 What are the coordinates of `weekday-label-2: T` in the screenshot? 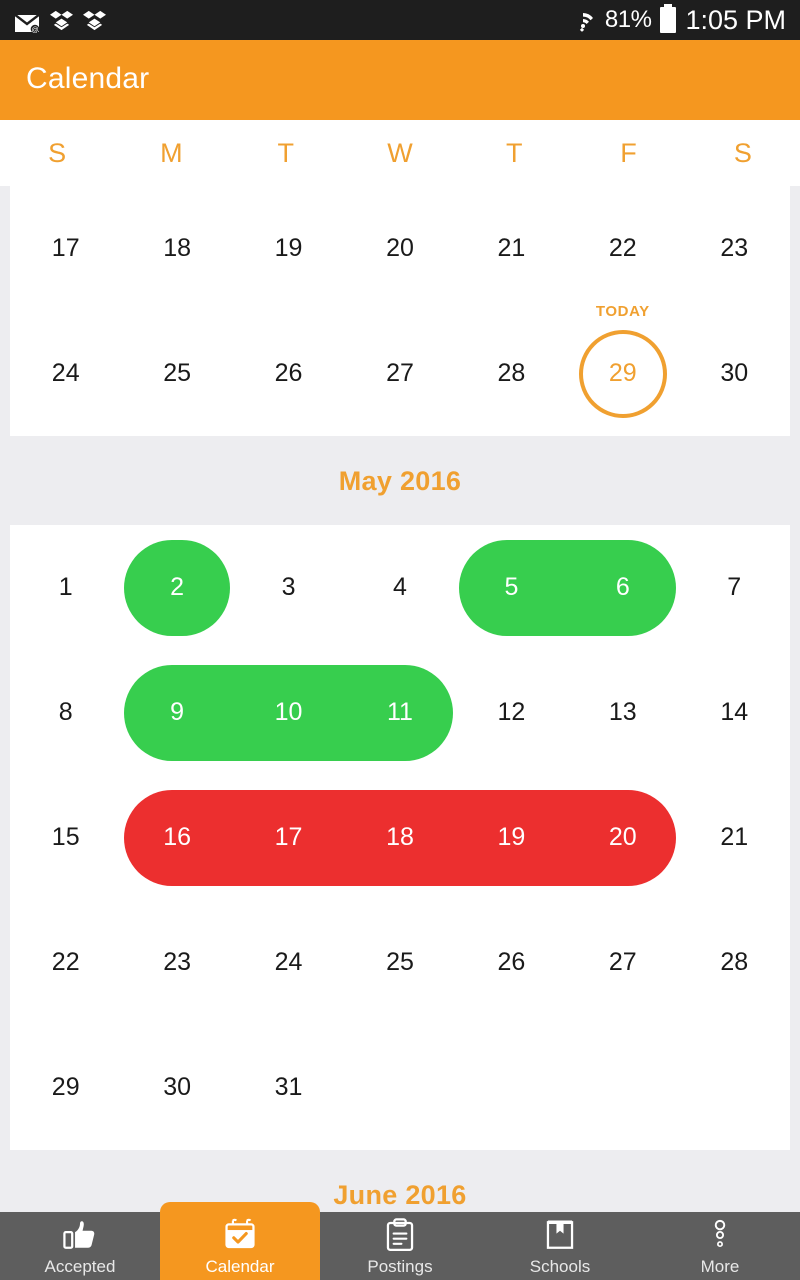 It's located at (285, 152).